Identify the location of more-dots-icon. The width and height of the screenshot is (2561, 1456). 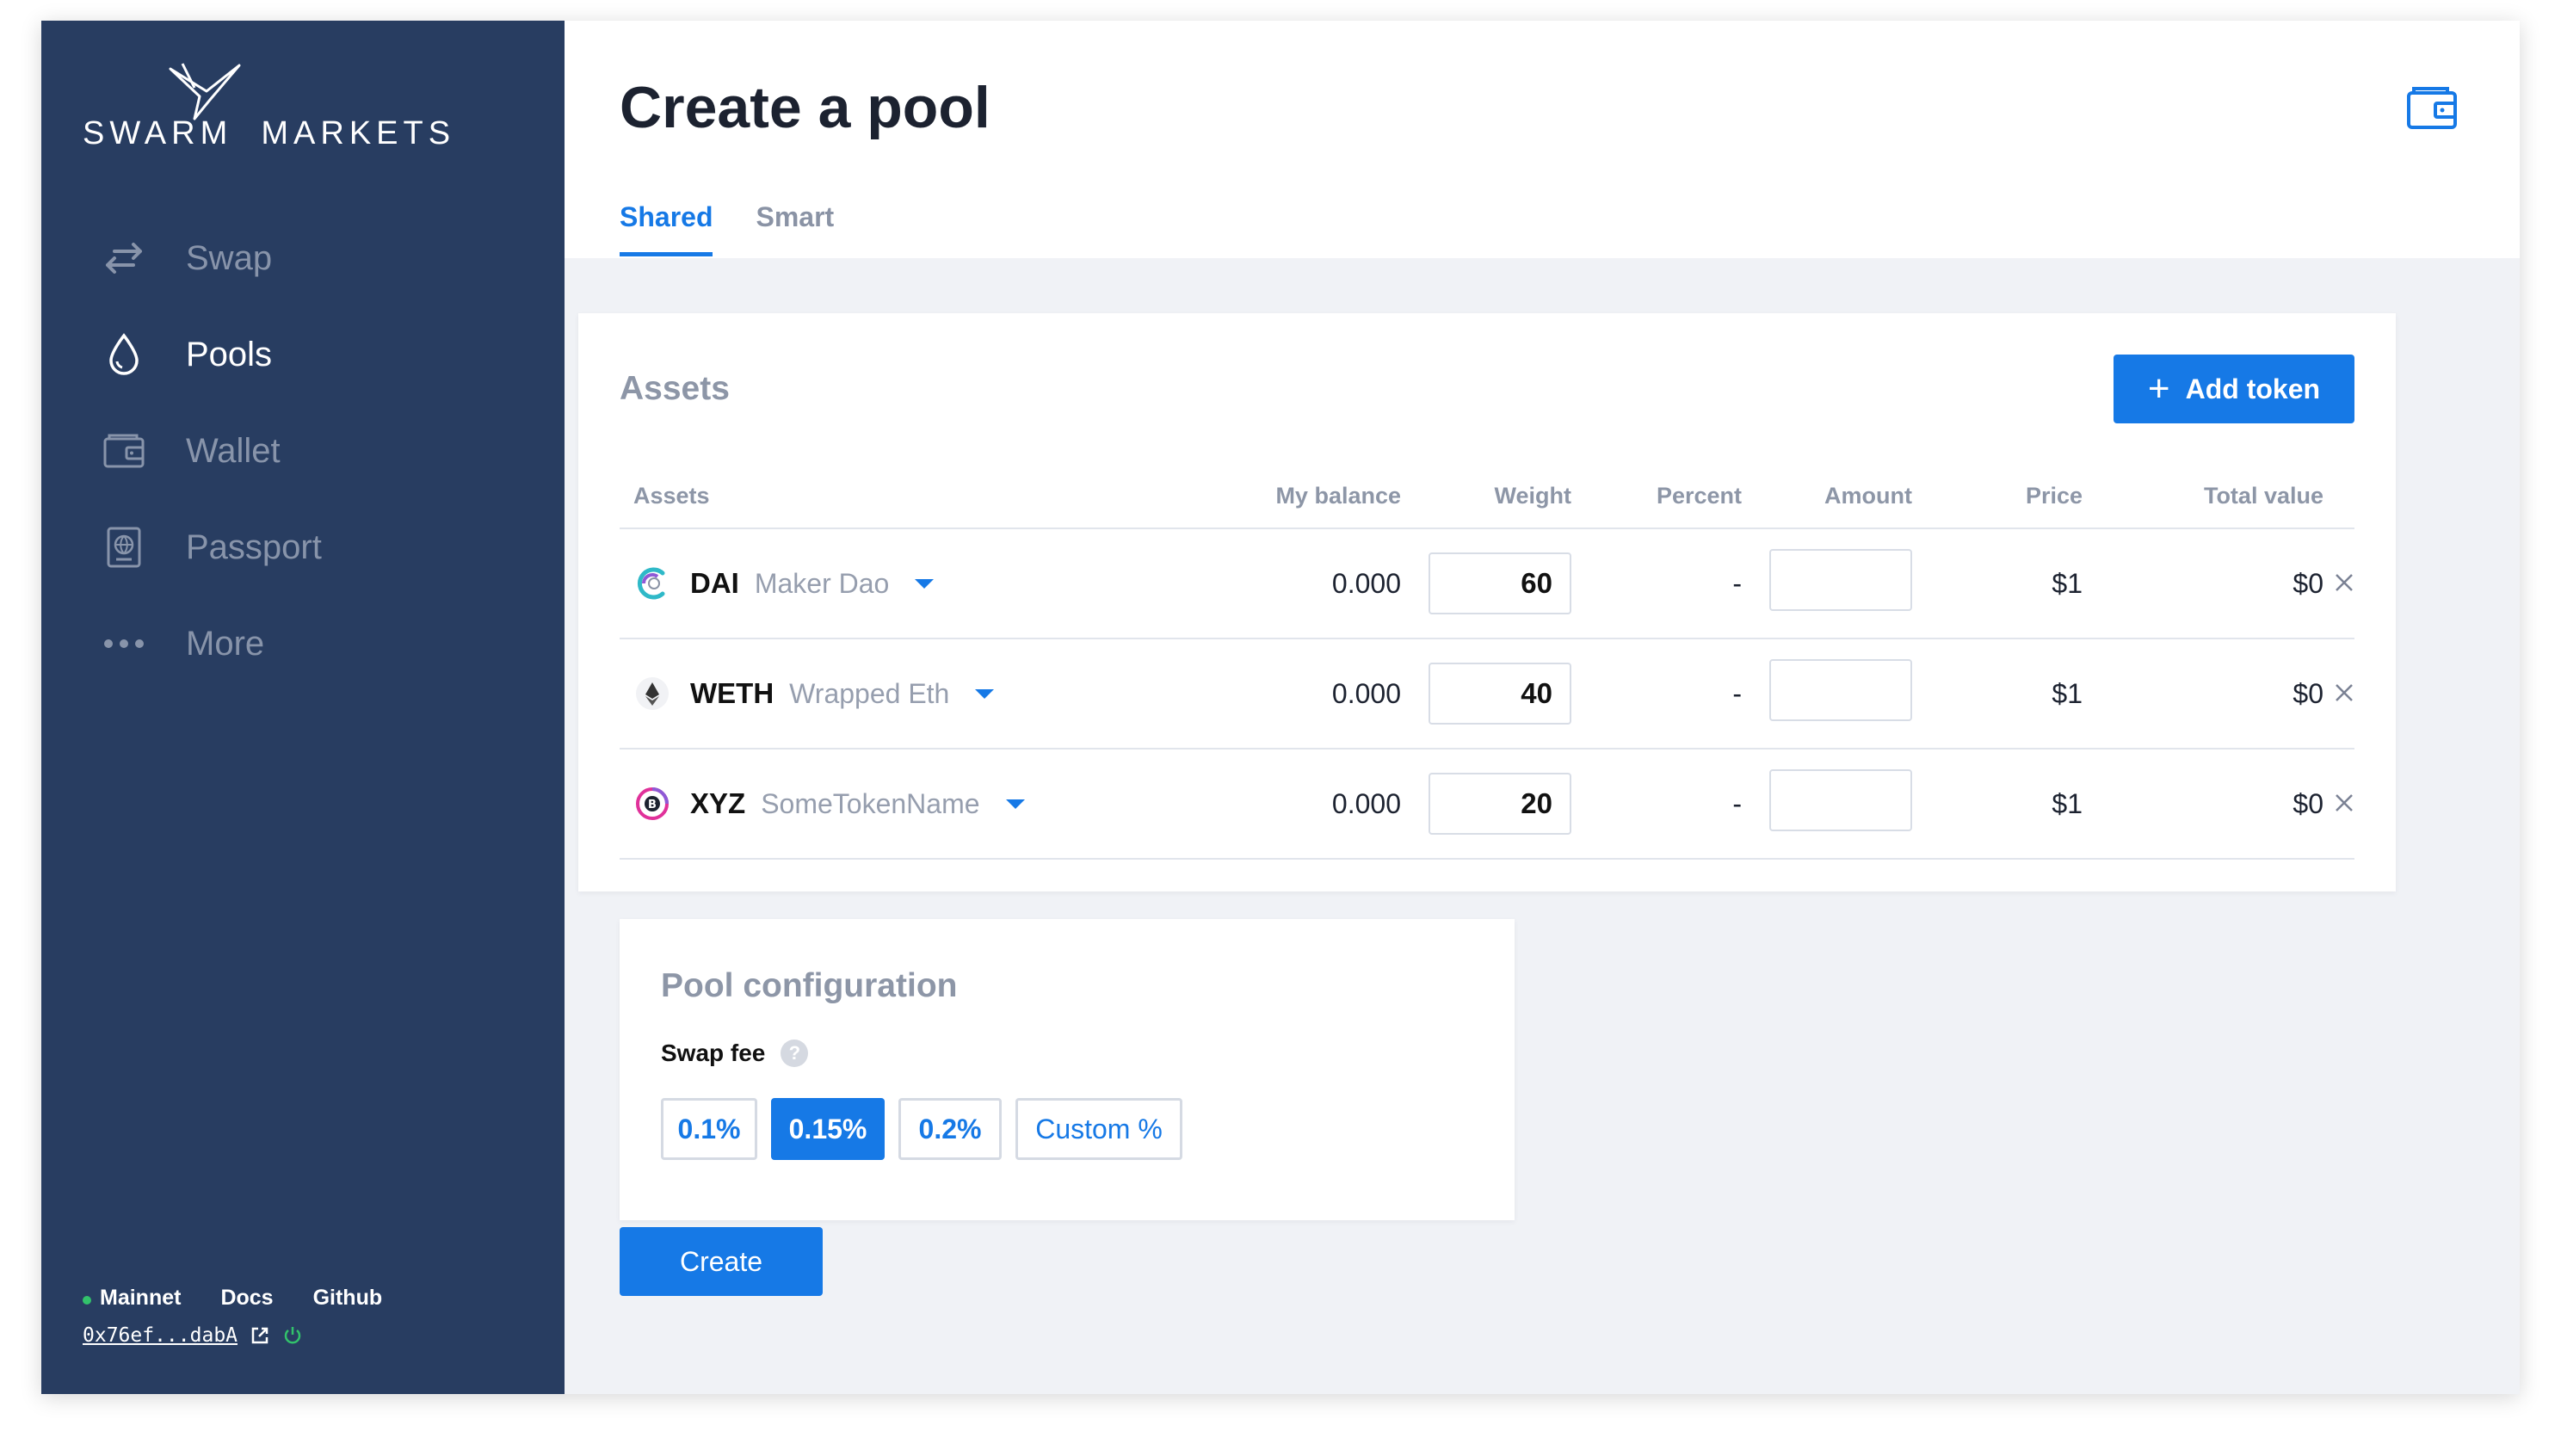
(124, 643).